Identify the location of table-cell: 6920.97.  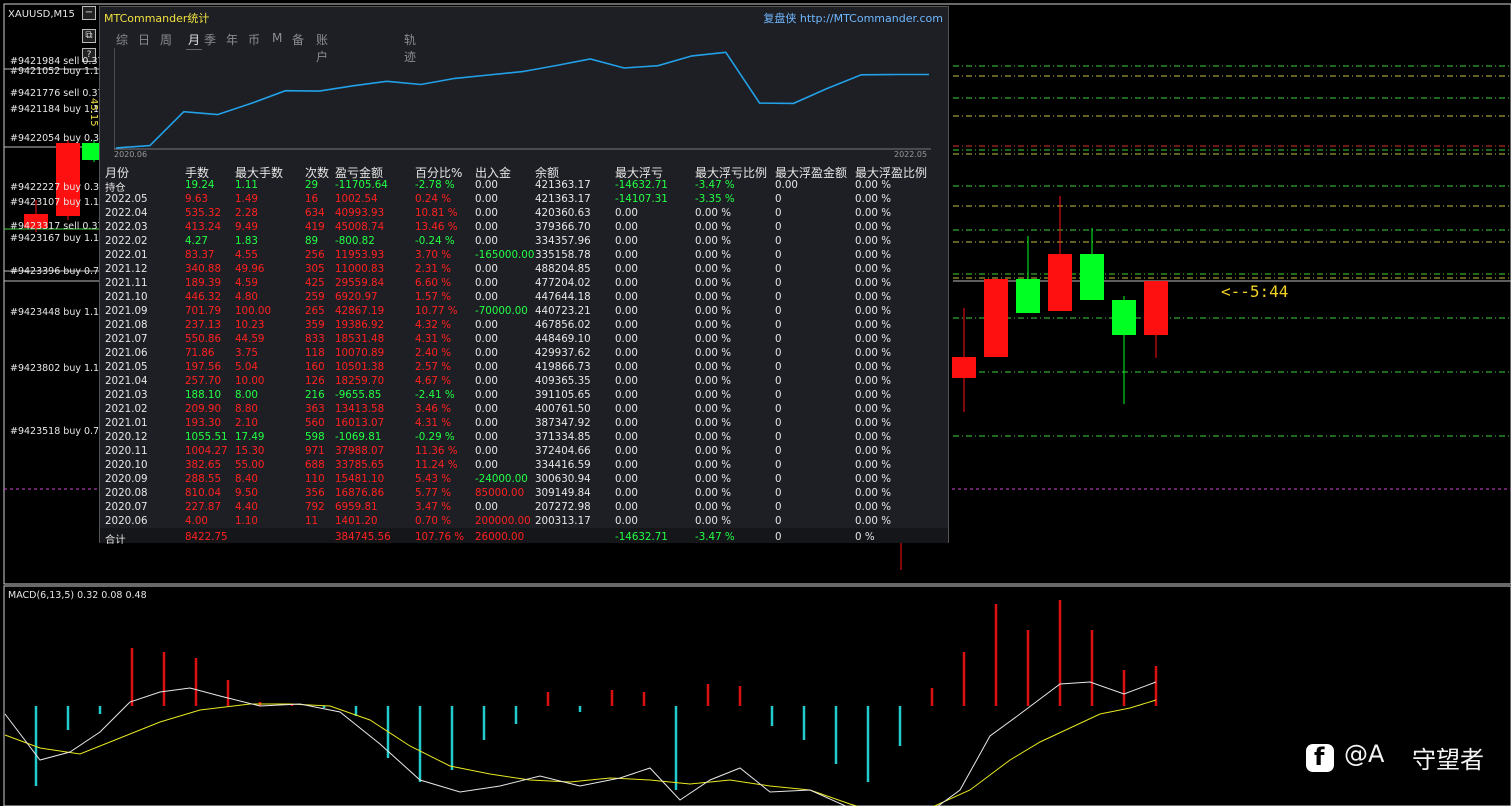
(356, 297).